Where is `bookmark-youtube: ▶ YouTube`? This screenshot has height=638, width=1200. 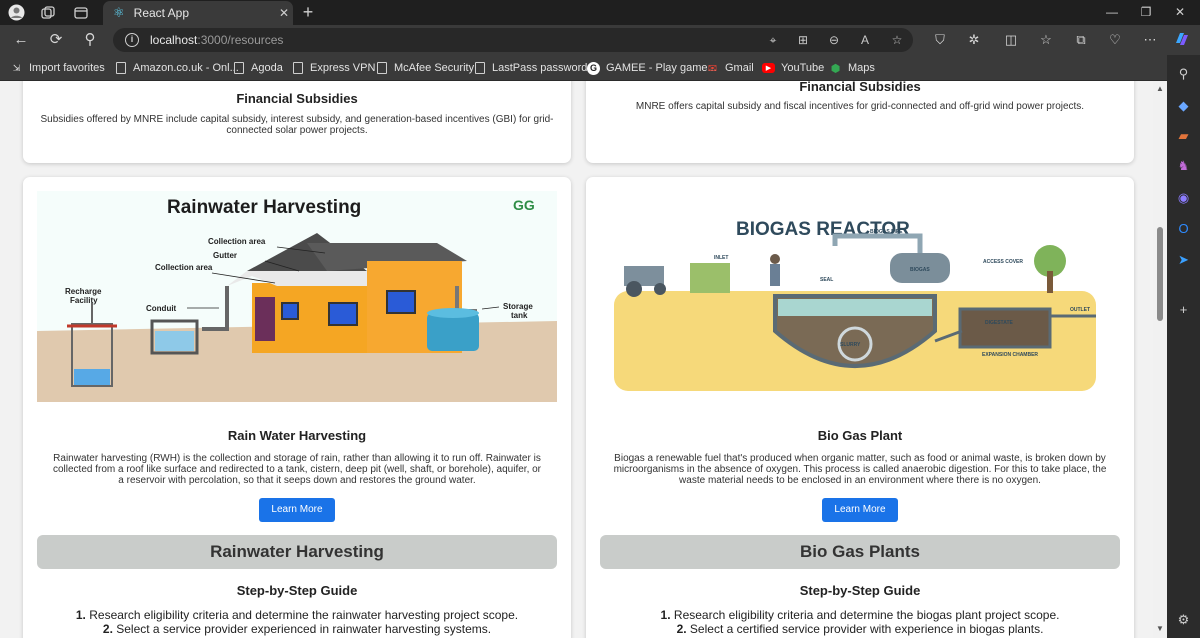 bookmark-youtube: ▶ YouTube is located at coordinates (793, 68).